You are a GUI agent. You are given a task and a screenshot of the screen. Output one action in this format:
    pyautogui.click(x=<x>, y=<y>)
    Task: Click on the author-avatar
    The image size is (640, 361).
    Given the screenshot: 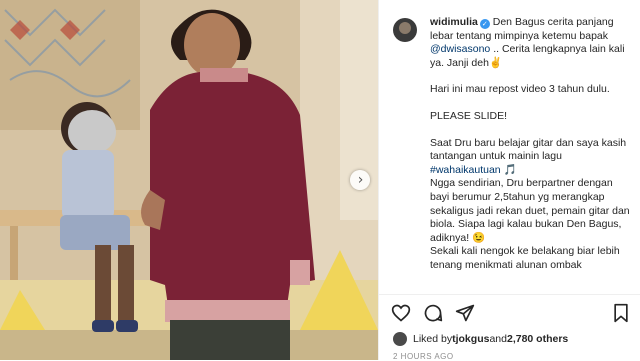 What is the action you would take?
    pyautogui.click(x=405, y=30)
    